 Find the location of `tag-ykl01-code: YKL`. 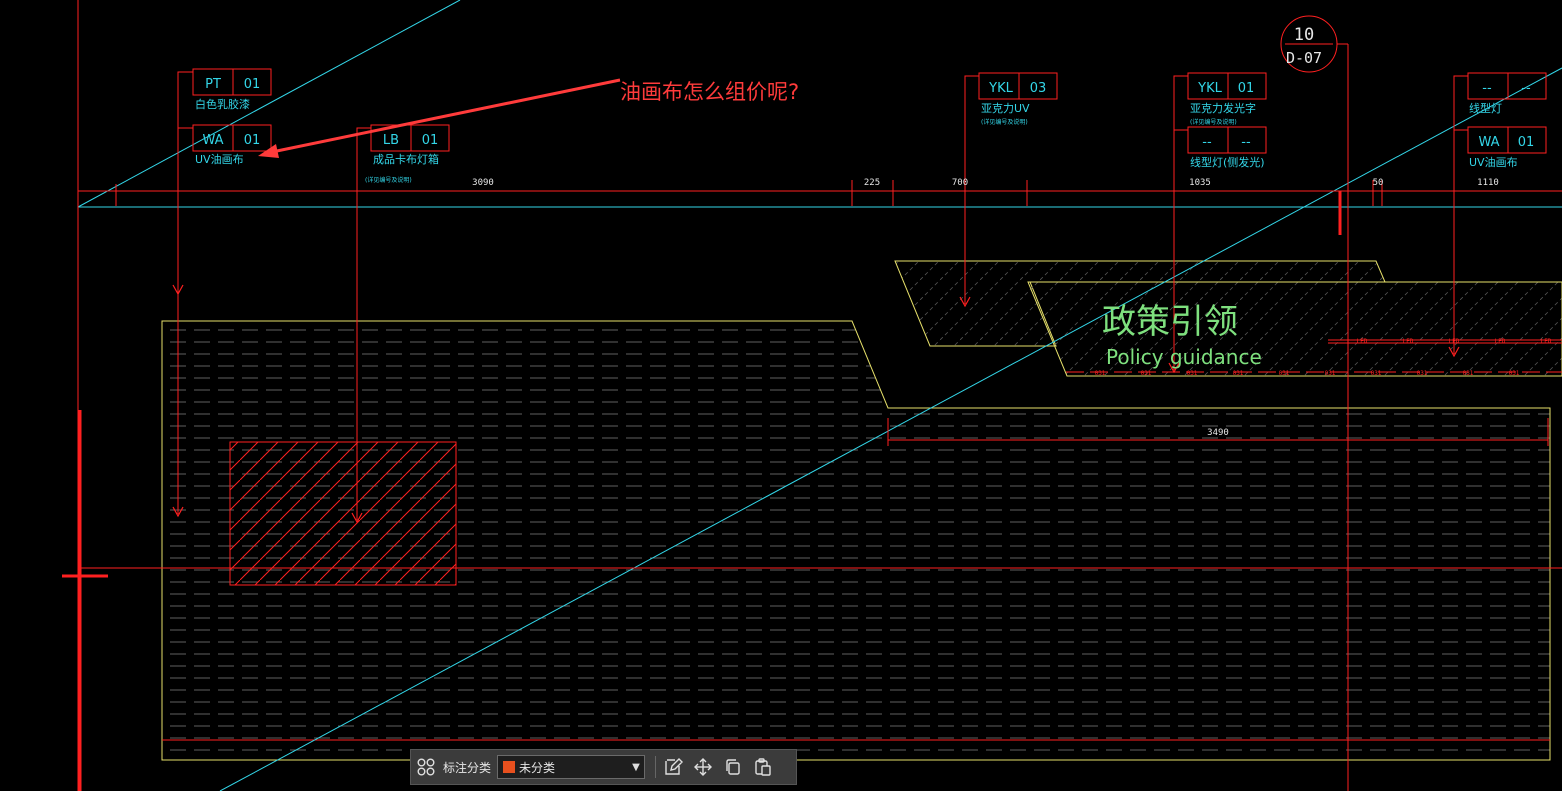

tag-ykl01-code: YKL is located at coordinates (1209, 88).